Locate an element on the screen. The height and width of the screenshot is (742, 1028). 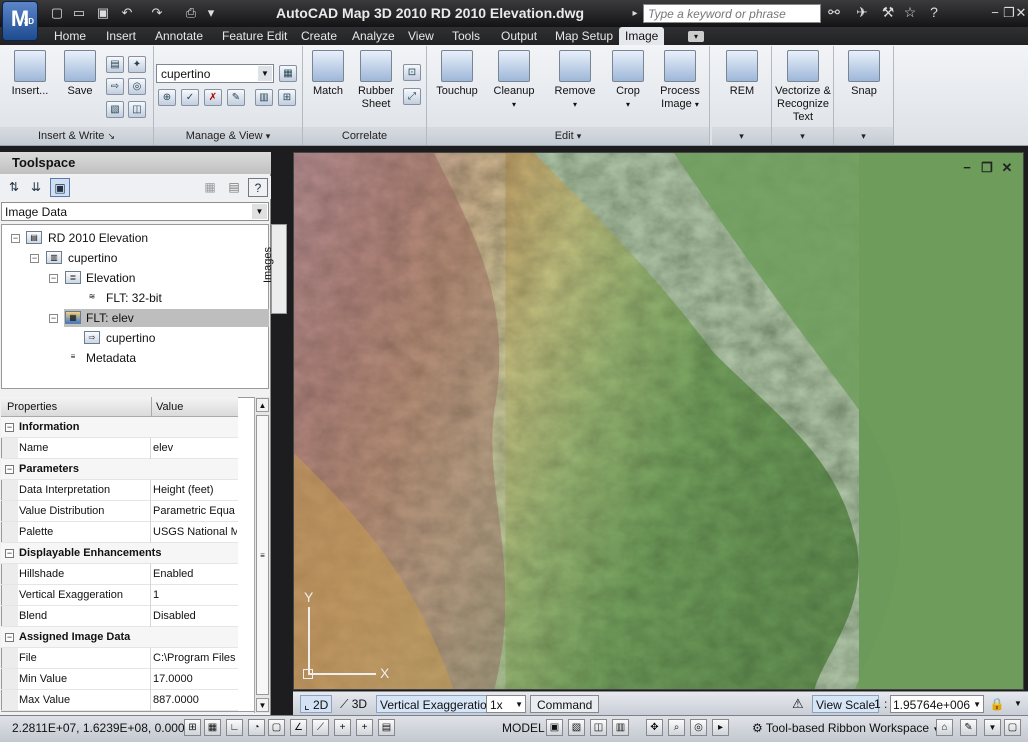
tab-insert: Insert is located at coordinates (121, 36).